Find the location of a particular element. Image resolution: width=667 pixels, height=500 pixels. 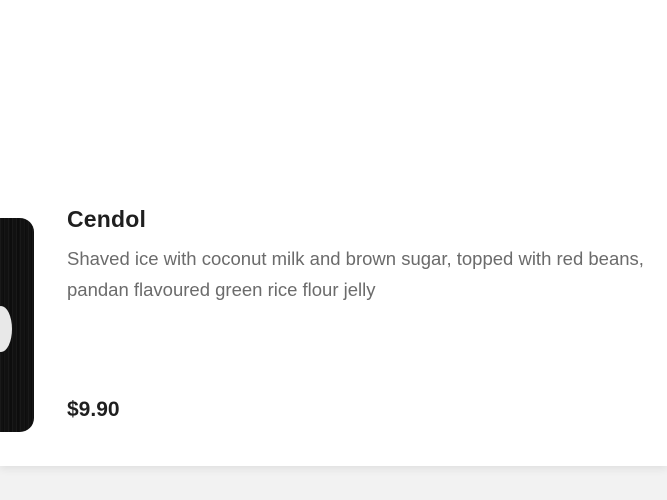

menu-item-image is located at coordinates (17, 325).